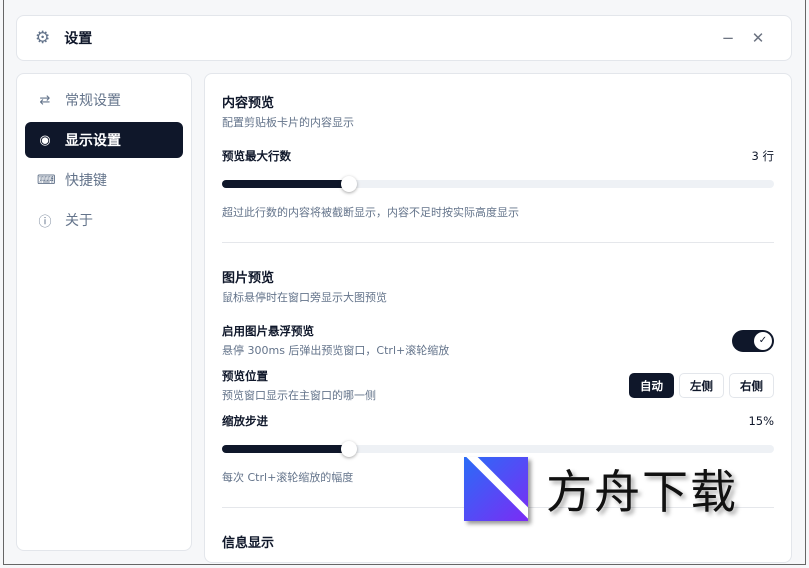  Describe the element at coordinates (268, 331) in the screenshot. I see `float-preview-label: 启用图片悬浮预览` at that location.